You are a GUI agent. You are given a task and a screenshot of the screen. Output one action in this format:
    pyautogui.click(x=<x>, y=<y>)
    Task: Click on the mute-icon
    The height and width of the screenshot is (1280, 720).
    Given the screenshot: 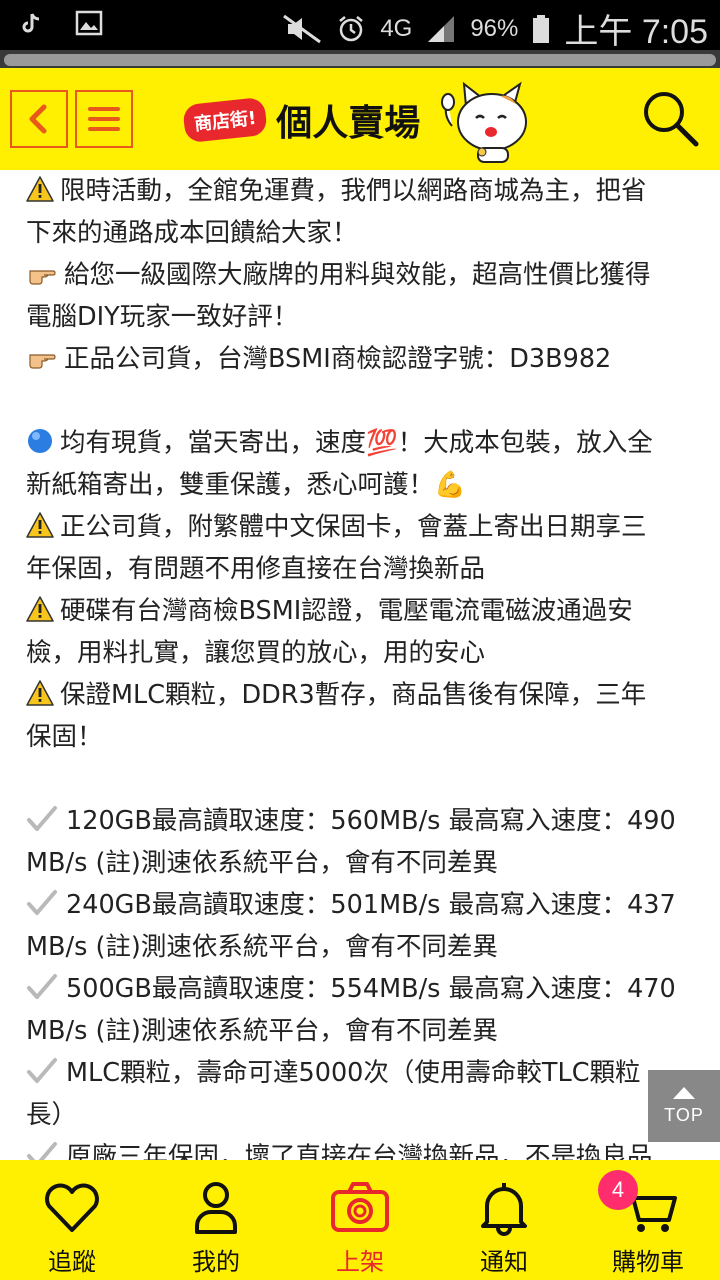 What is the action you would take?
    pyautogui.click(x=302, y=28)
    